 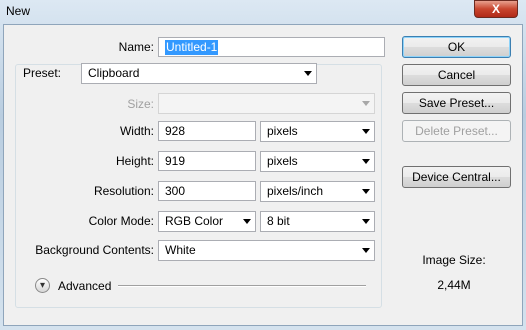 I want to click on cancel-button: Cancel, so click(x=456, y=75).